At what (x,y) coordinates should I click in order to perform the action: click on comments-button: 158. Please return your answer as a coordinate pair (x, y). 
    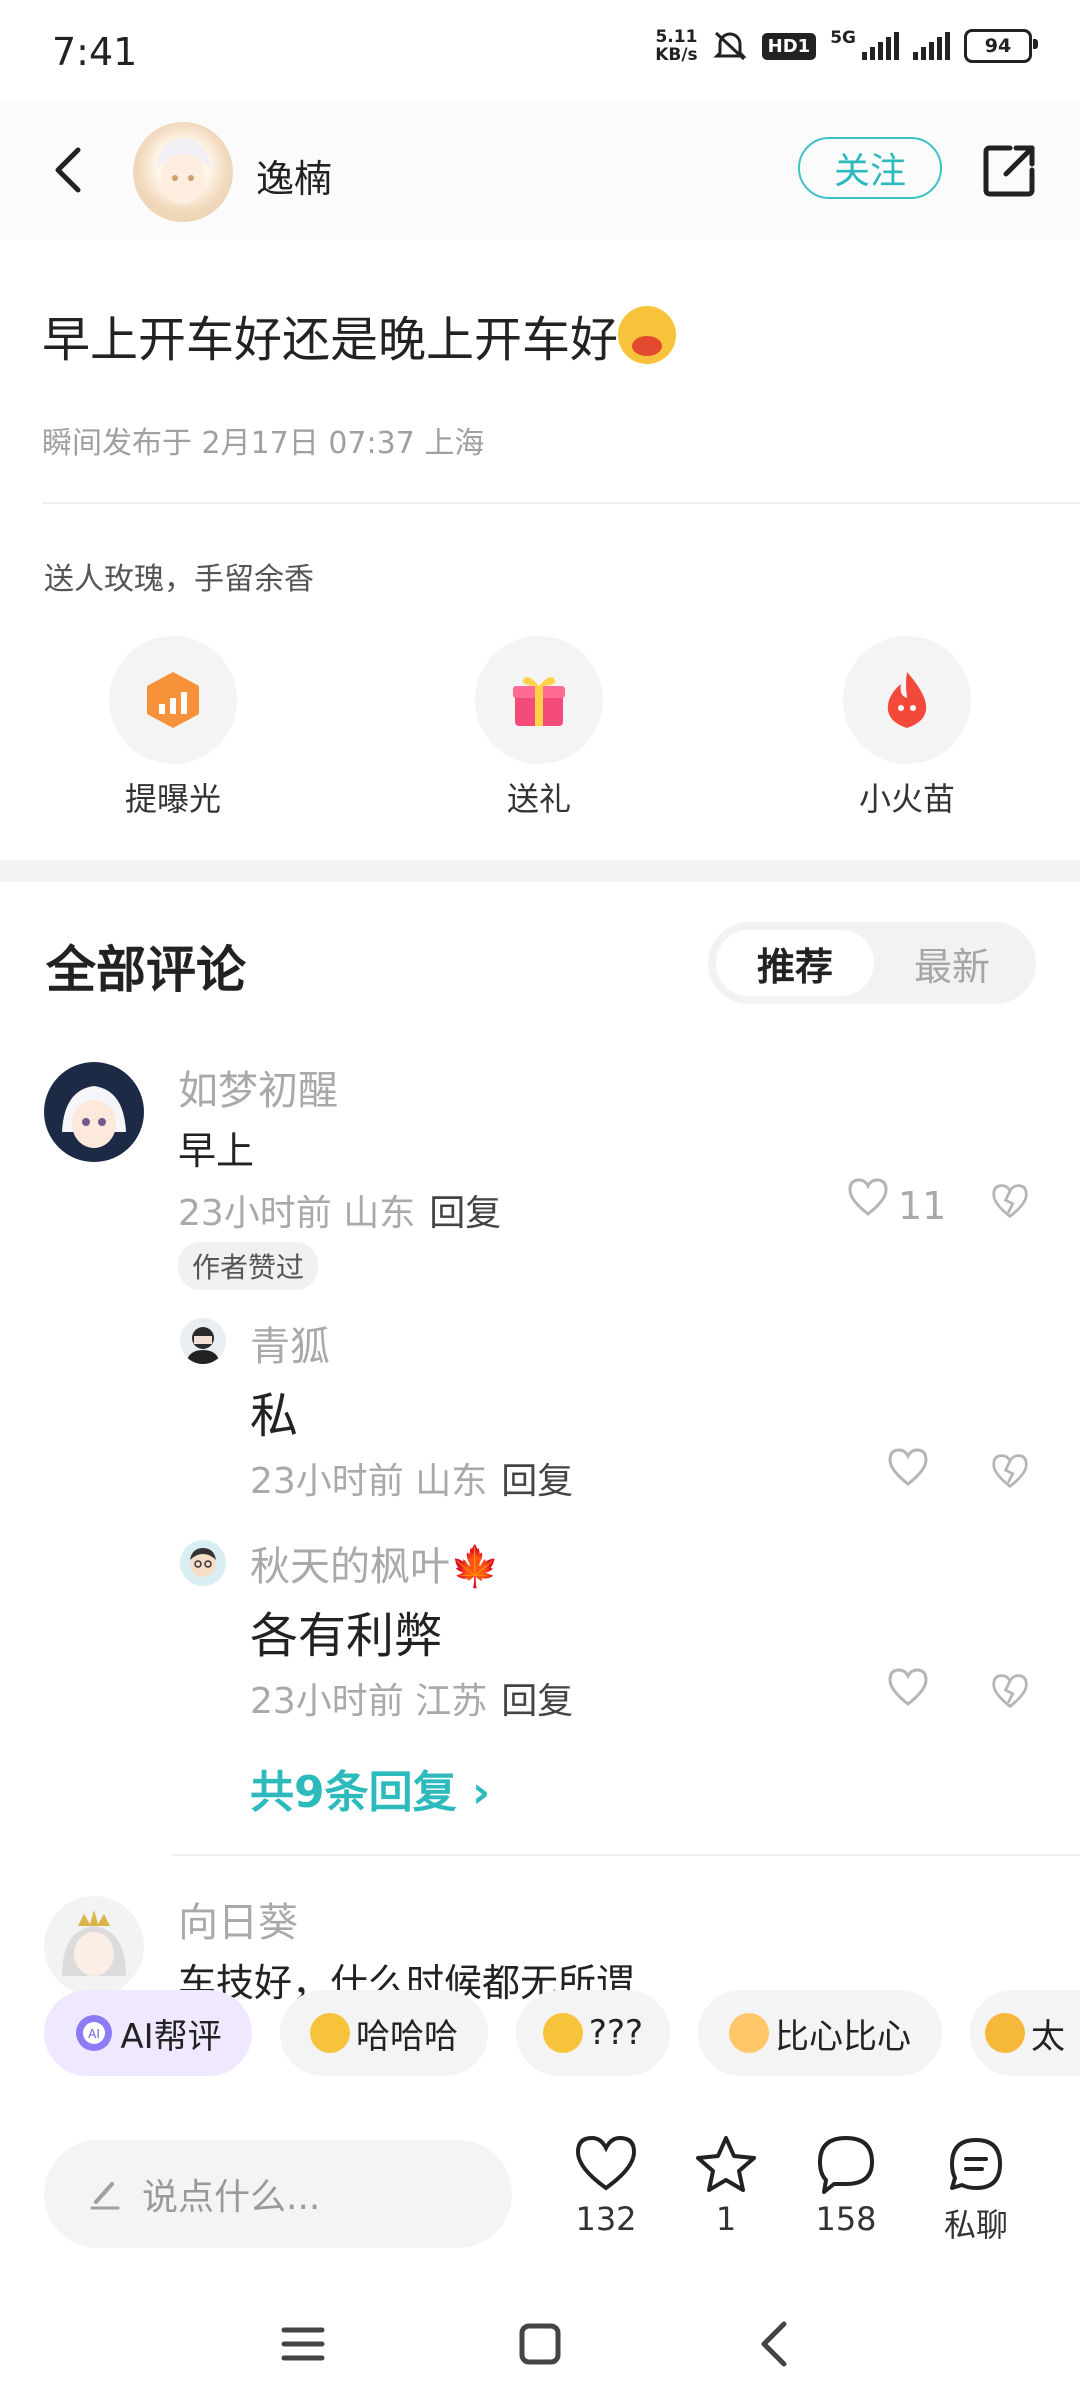
    Looking at the image, I should click on (846, 2186).